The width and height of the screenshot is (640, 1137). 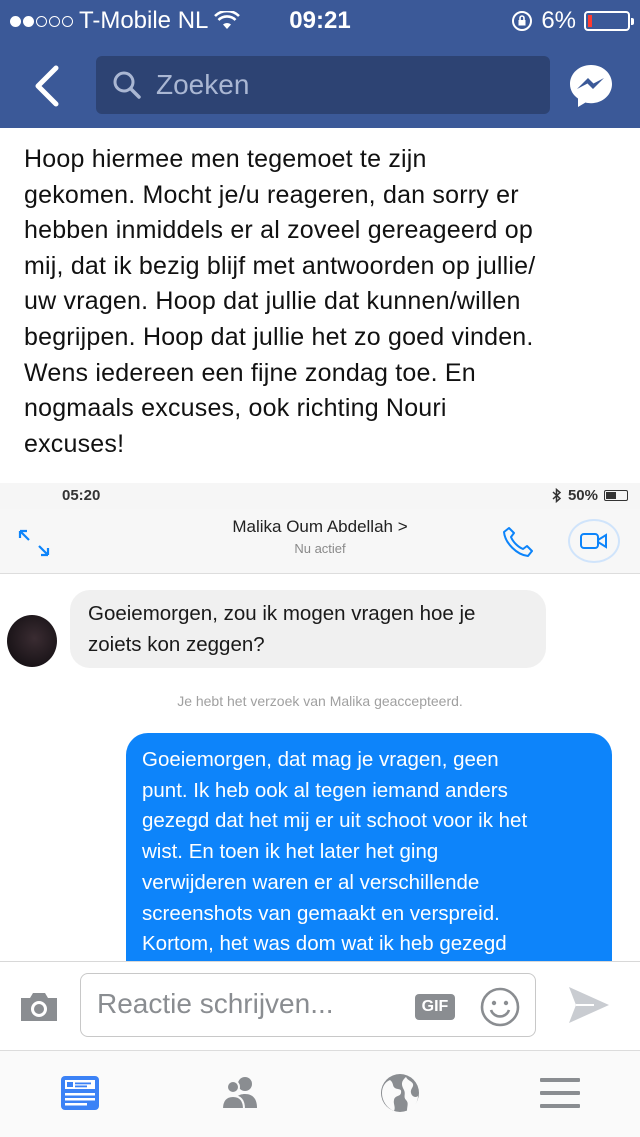 I want to click on search-icon, so click(x=127, y=85).